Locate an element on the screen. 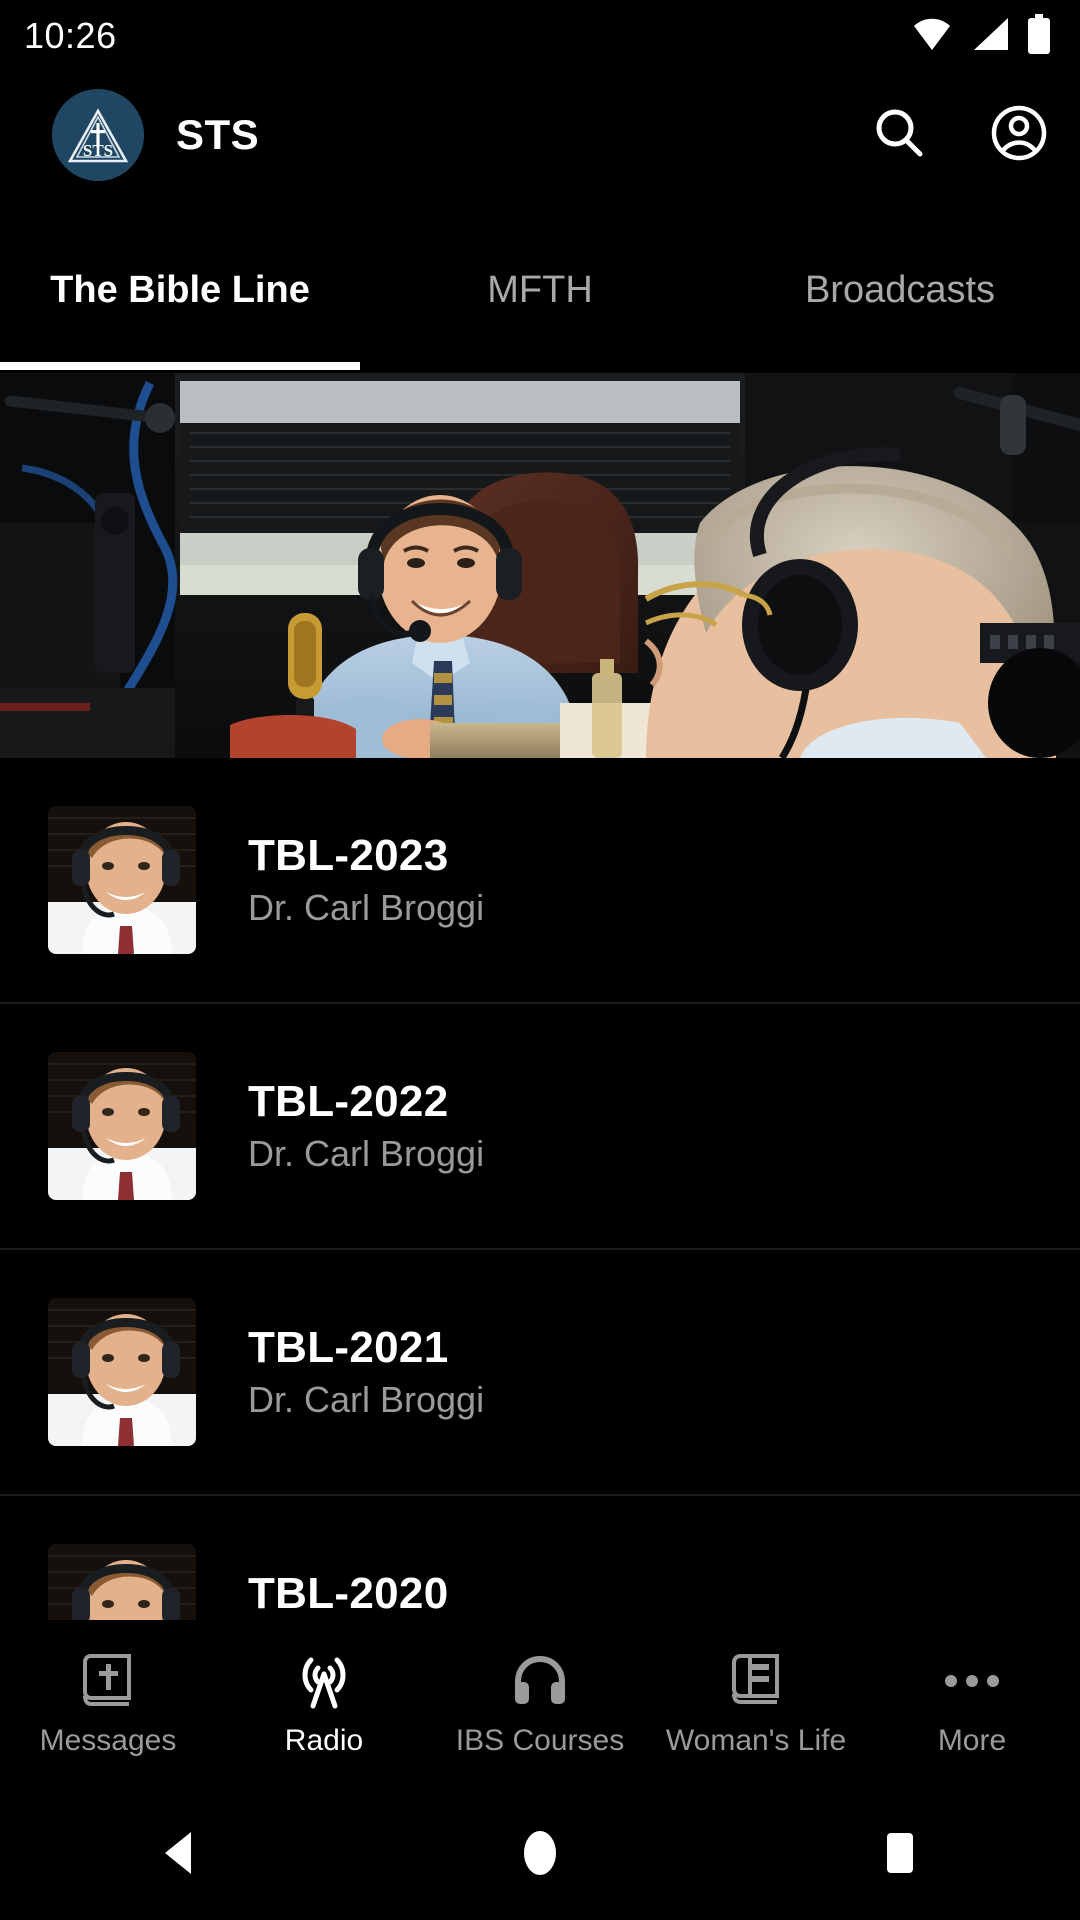 This screenshot has width=1080, height=1920. battery-icon is located at coordinates (1039, 36).